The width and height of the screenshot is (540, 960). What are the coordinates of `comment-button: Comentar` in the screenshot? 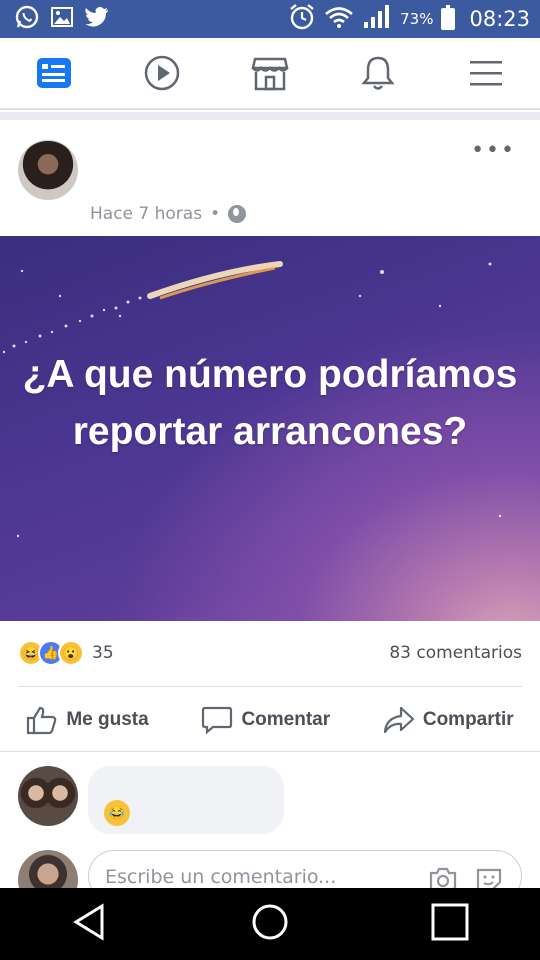 It's located at (265, 720).